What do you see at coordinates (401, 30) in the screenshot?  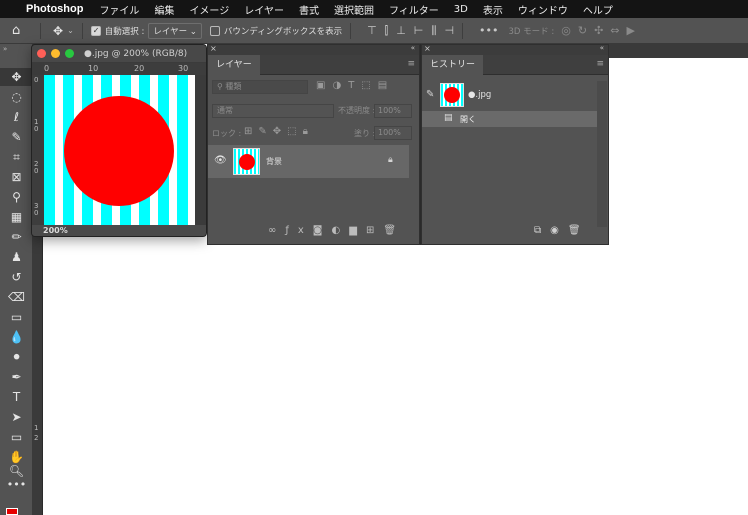 I see `align-bottom-icon: ⊥` at bounding box center [401, 30].